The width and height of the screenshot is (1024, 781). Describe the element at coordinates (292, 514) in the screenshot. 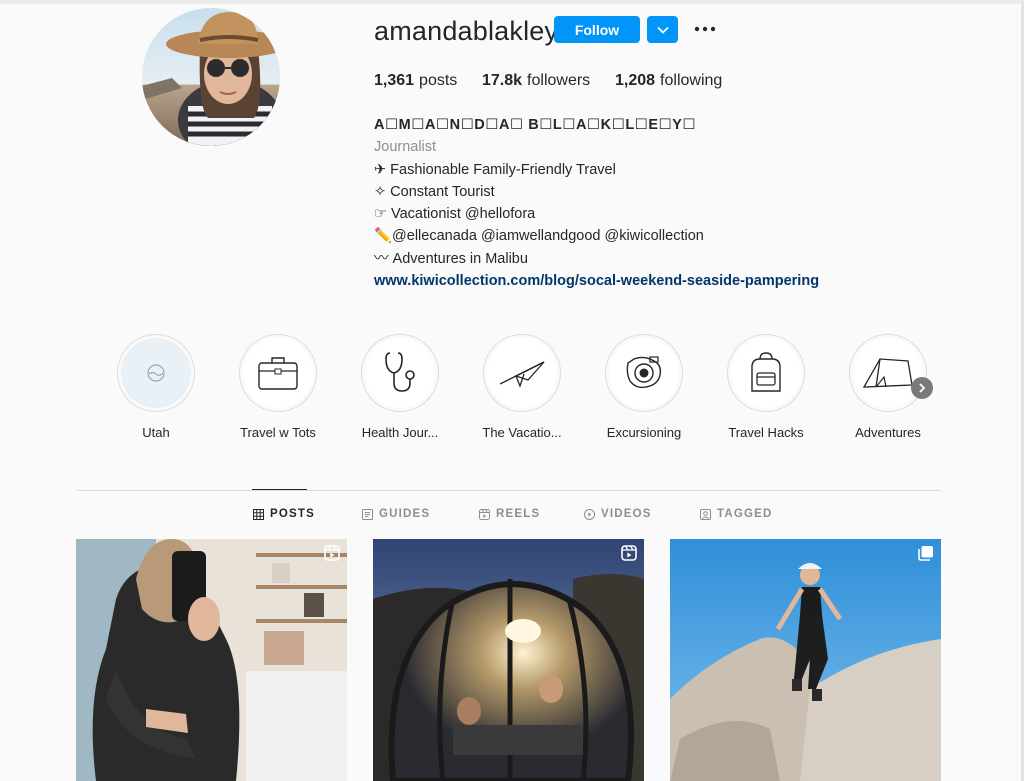

I see `tab-label: POSTS` at that location.